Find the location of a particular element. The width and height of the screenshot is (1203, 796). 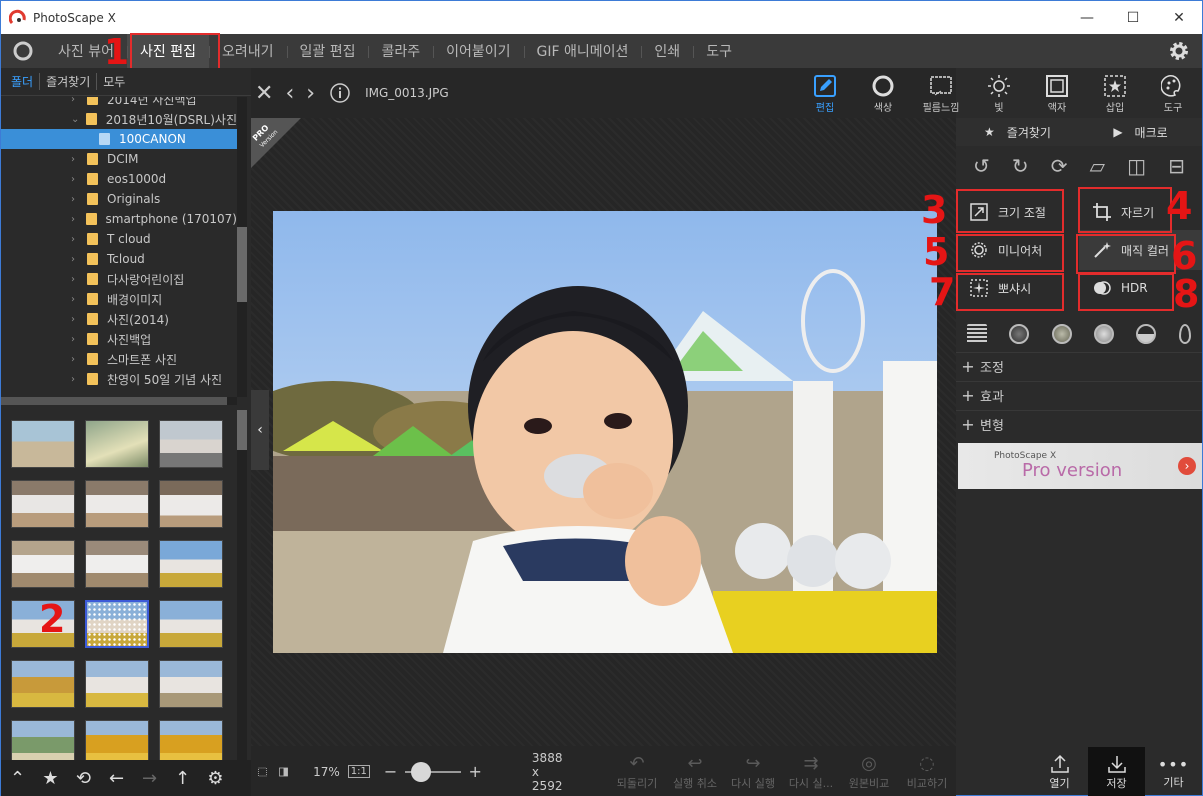

close-button: ✕ is located at coordinates (1179, 17).